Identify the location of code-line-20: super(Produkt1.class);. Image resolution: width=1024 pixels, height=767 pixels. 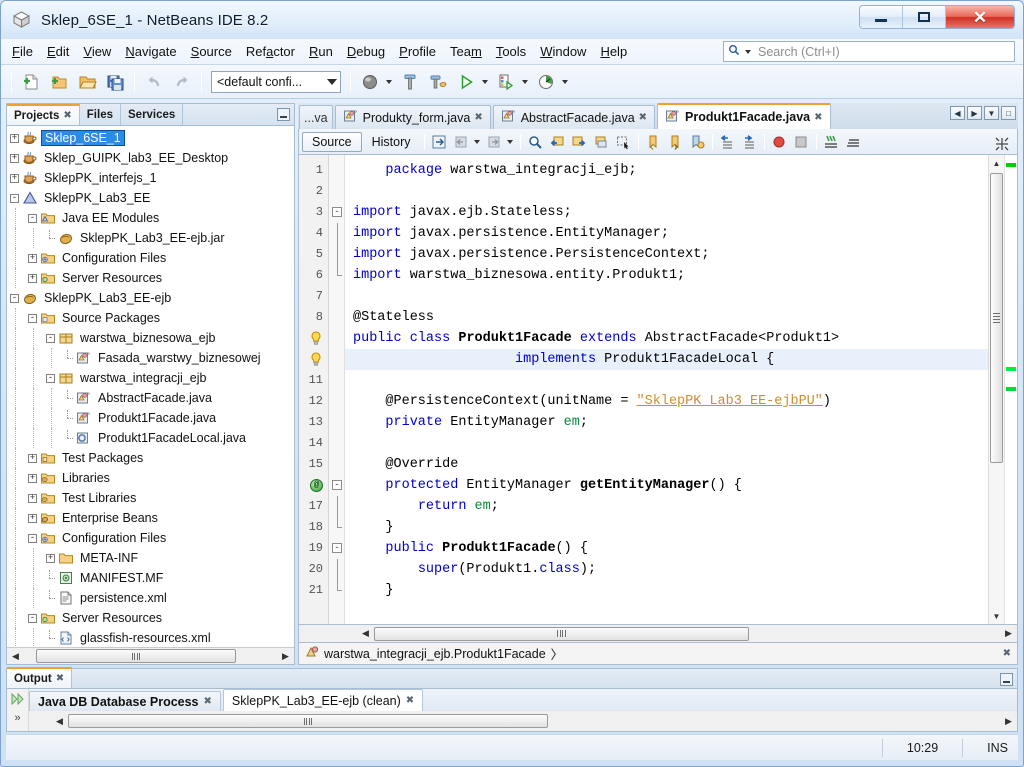
(666, 569).